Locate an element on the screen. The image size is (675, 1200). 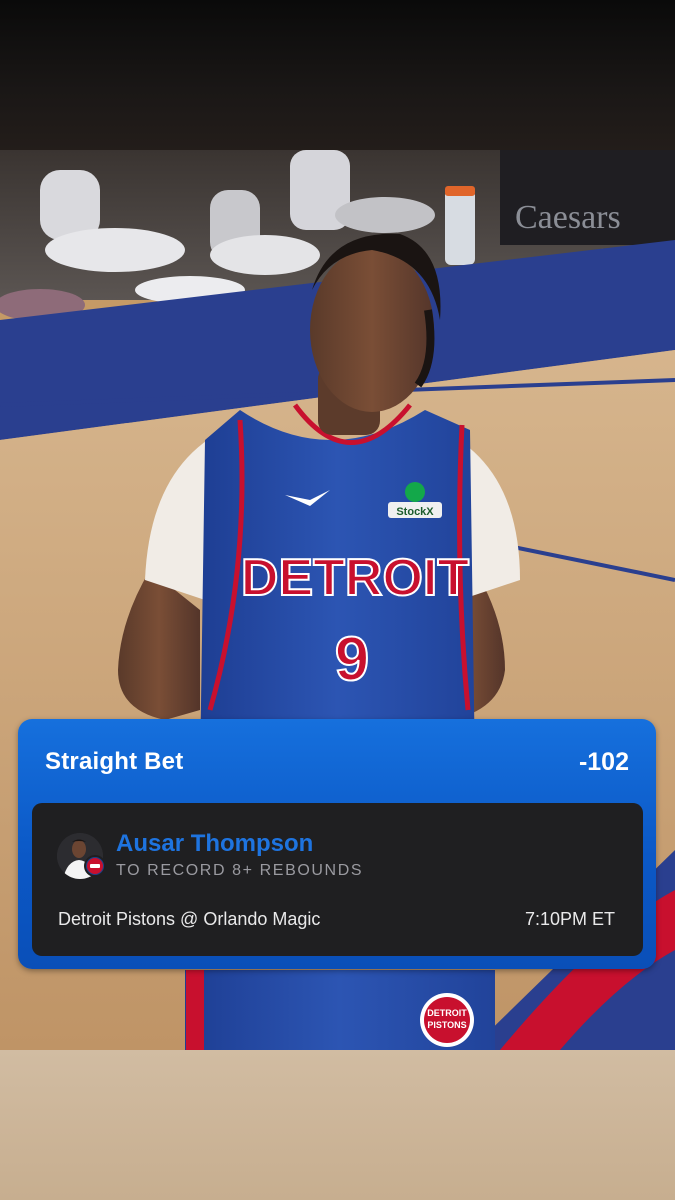
shorts-logo-text: PISTONS is located at coordinates (446, 1025).